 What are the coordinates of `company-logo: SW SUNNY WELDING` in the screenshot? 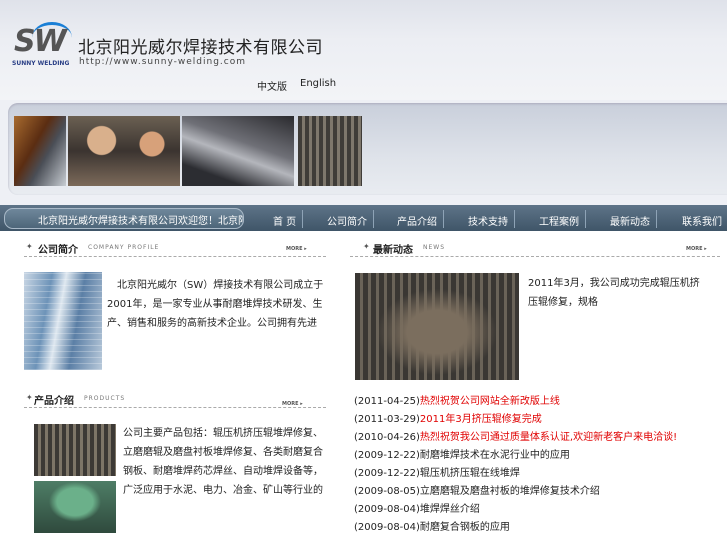 It's located at (43, 48).